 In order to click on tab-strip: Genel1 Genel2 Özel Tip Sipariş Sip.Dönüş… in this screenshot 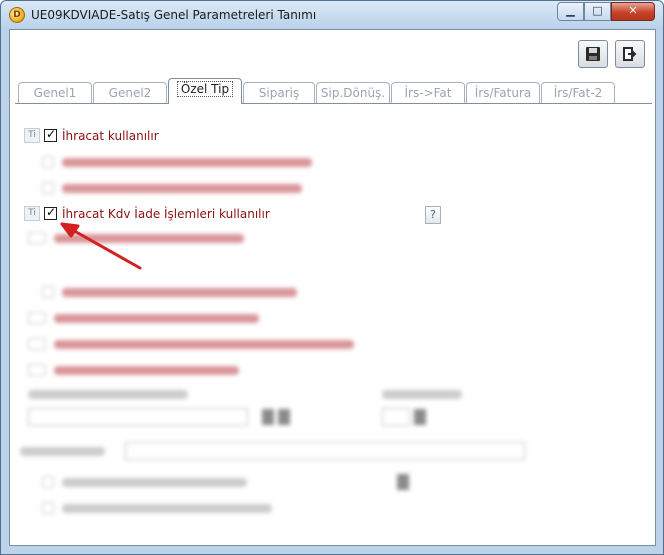, I will do `click(335, 91)`.